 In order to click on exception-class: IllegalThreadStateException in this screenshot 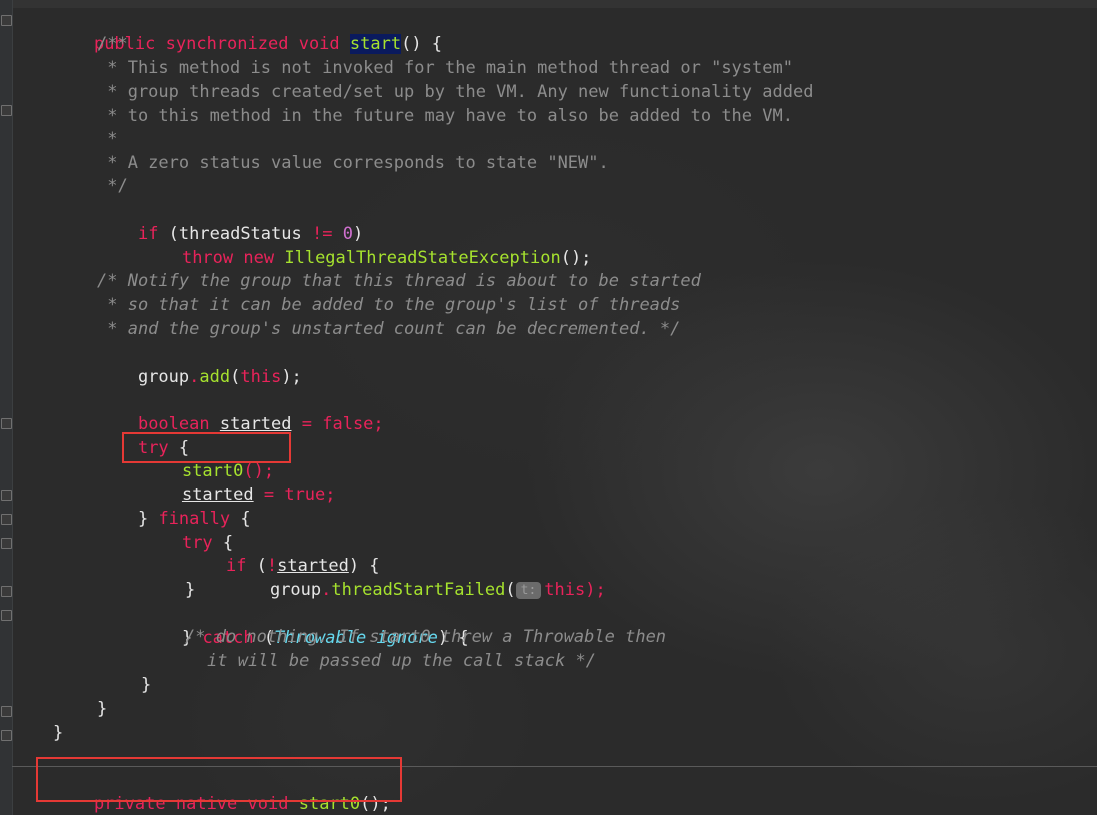, I will do `click(422, 258)`.